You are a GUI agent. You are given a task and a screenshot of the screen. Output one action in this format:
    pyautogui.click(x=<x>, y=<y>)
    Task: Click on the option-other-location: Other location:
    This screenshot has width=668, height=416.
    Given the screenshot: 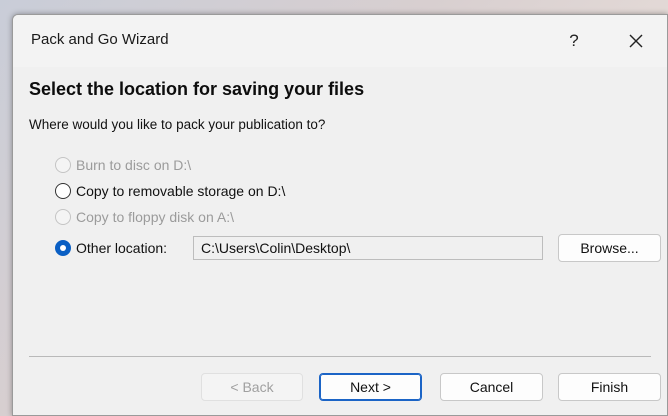 What is the action you would take?
    pyautogui.click(x=111, y=248)
    